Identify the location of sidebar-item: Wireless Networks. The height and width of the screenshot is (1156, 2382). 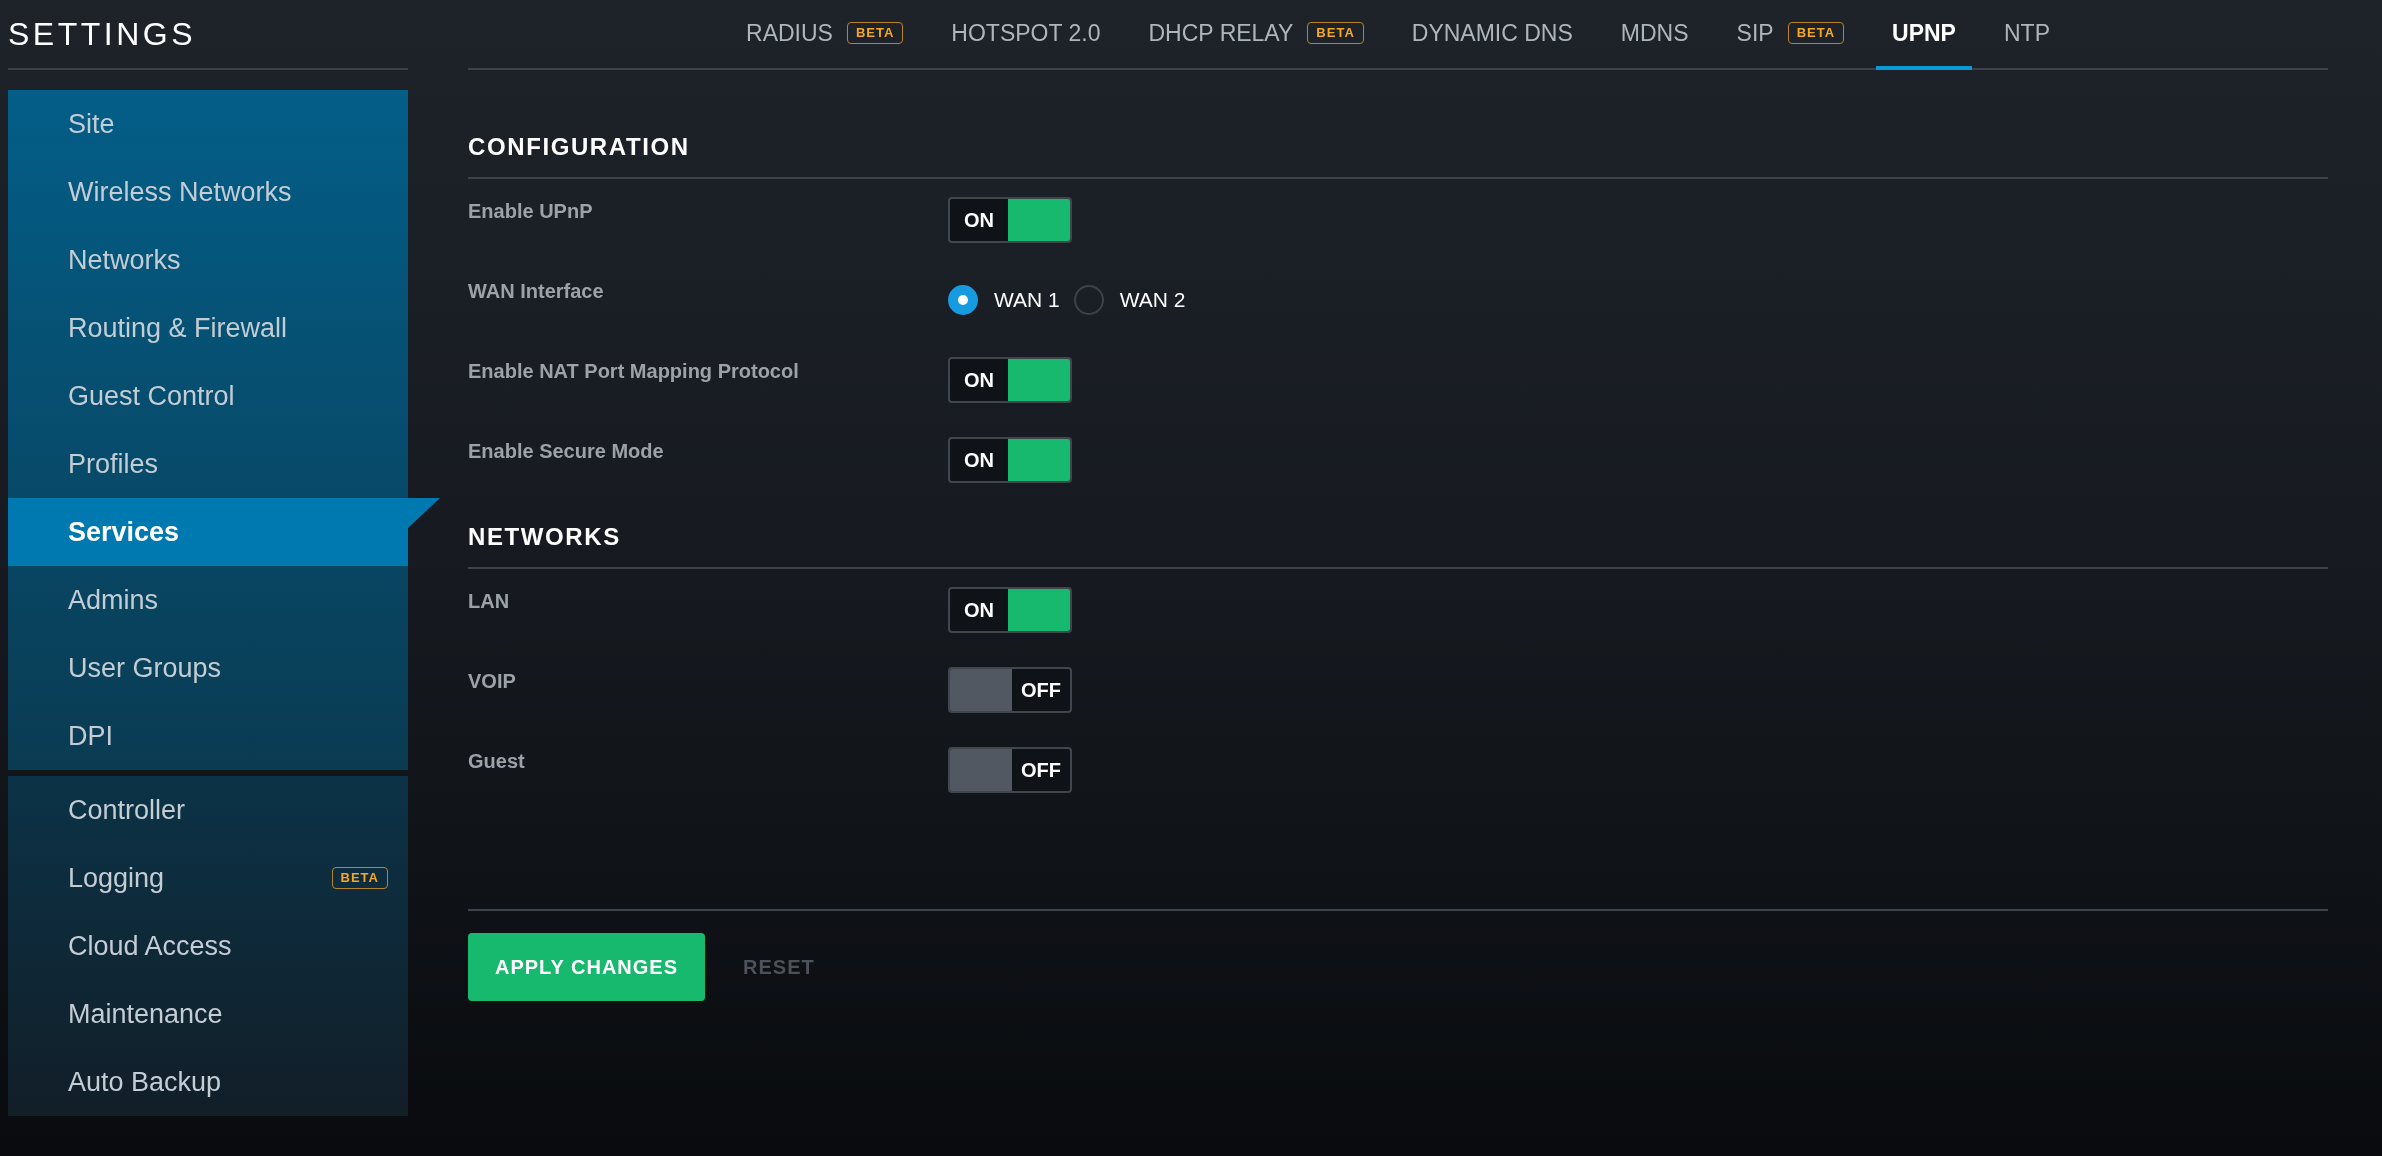
(208, 192).